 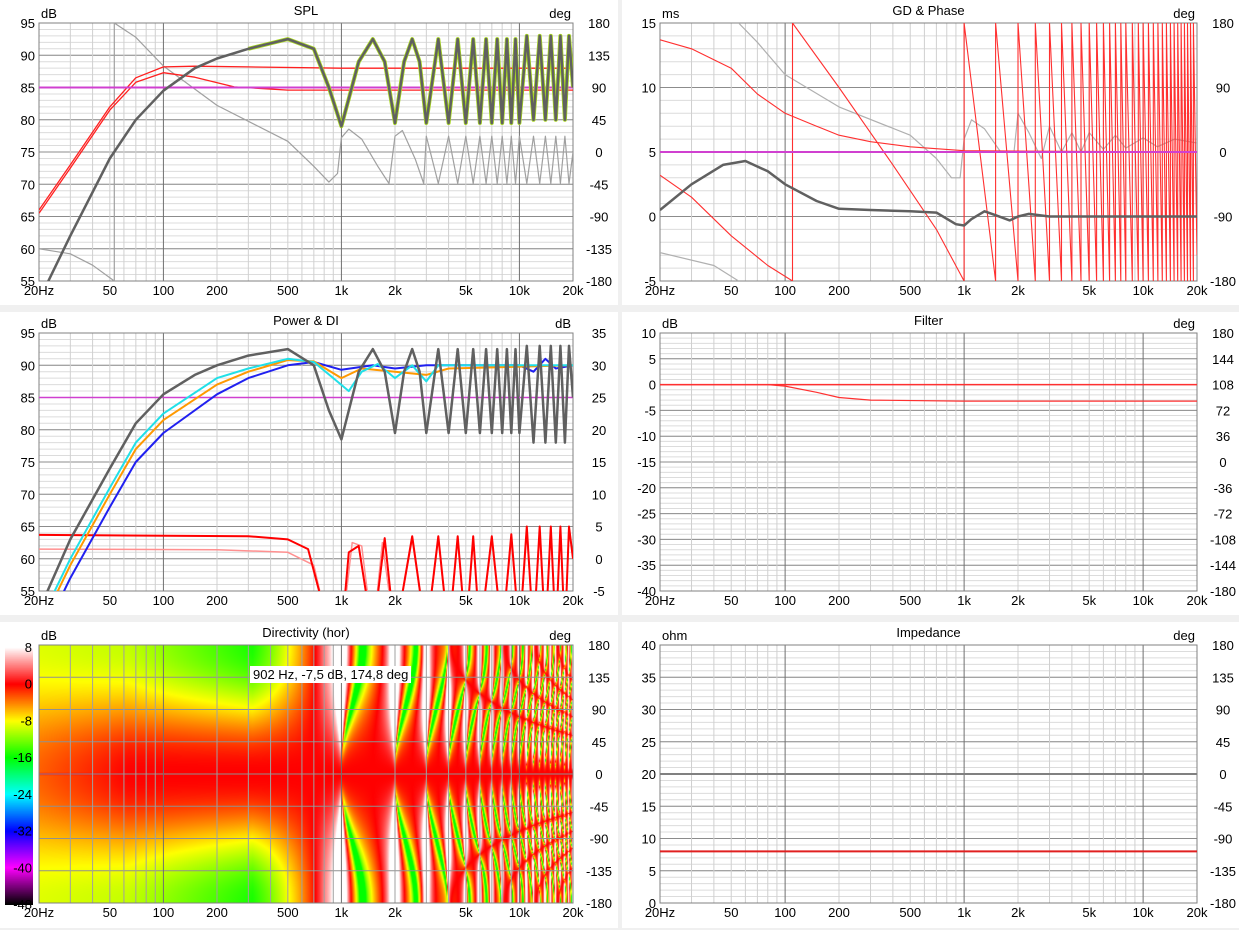 I want to click on chart-title: Directivity (hor), so click(x=305, y=632).